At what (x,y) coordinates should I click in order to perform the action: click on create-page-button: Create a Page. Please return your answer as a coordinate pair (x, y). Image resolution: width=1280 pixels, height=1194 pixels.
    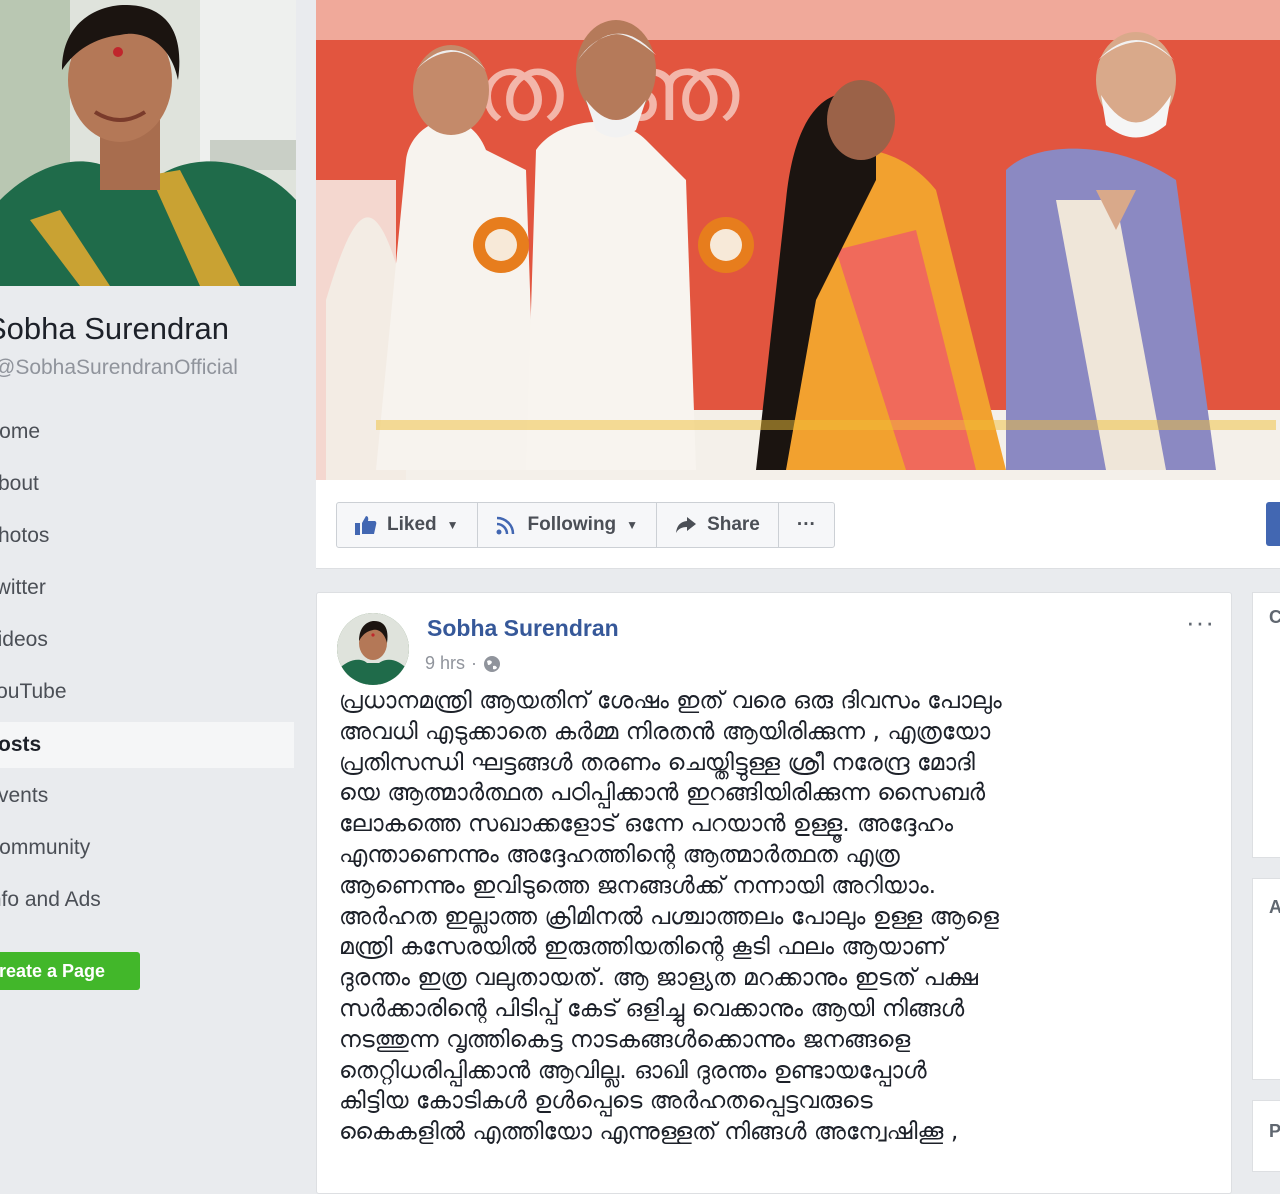
    Looking at the image, I should click on (70, 971).